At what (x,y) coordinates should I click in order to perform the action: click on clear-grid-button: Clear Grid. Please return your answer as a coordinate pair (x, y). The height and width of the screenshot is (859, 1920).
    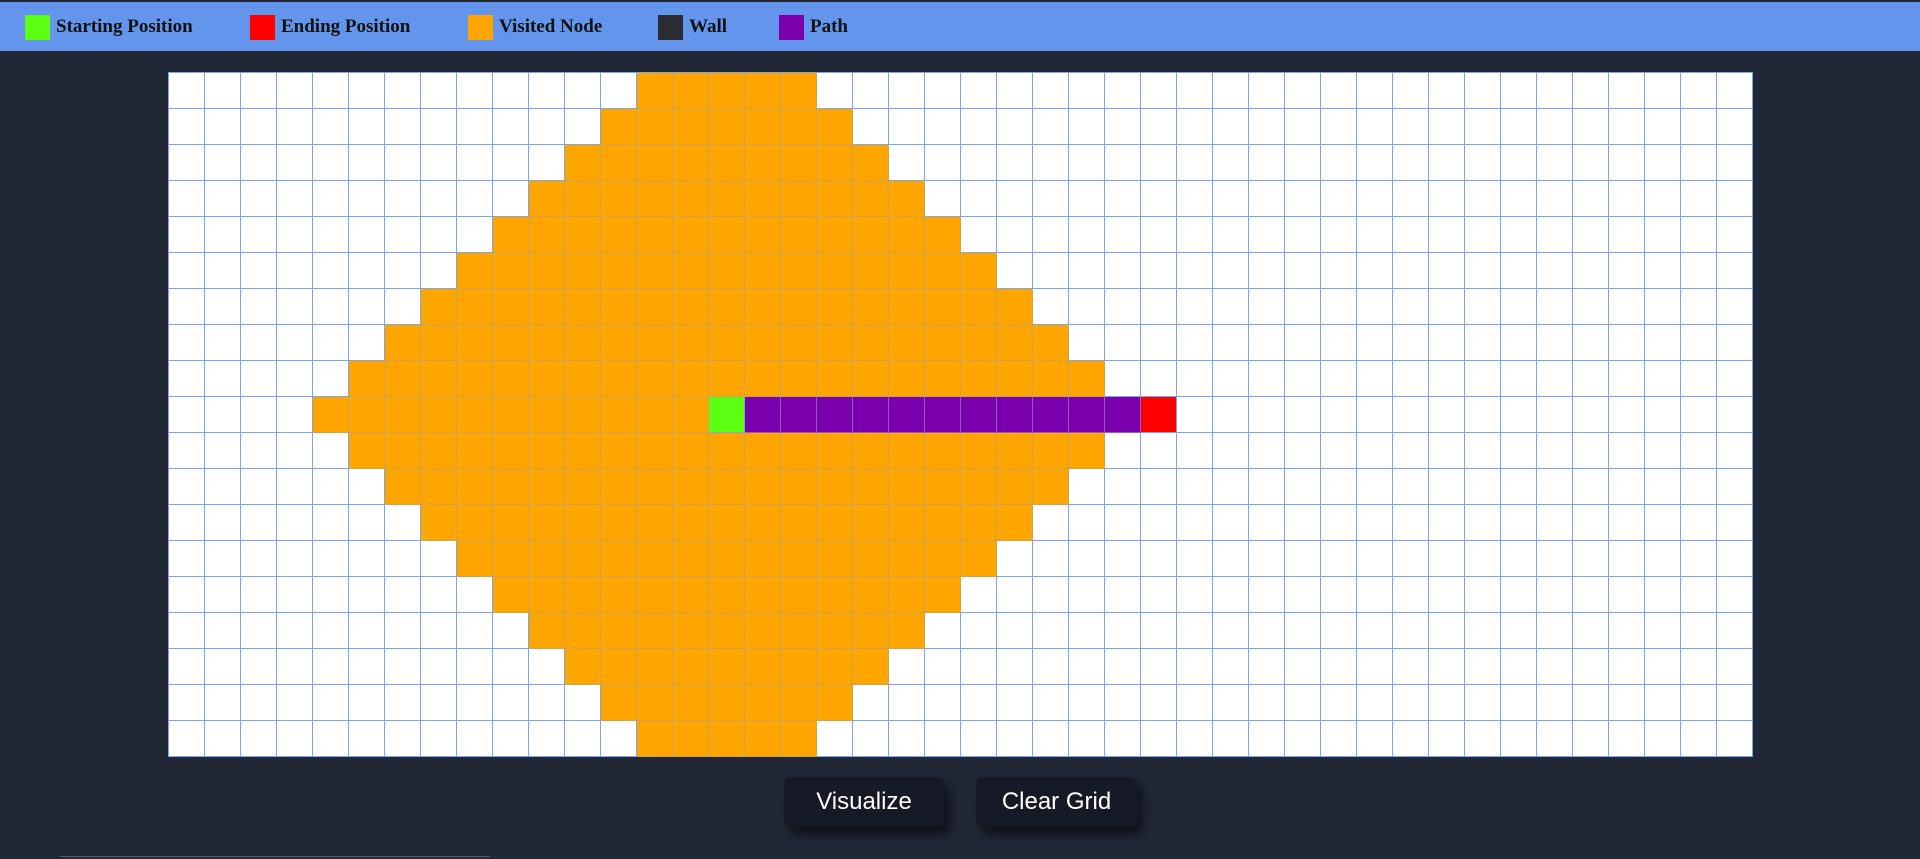
    Looking at the image, I should click on (1056, 802).